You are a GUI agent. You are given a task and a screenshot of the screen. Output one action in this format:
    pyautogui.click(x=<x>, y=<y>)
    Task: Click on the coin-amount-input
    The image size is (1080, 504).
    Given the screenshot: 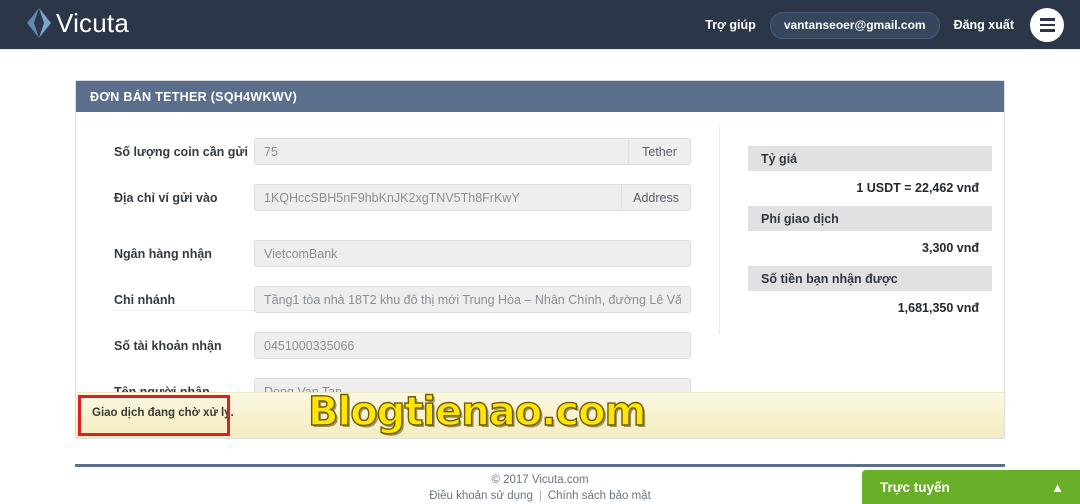 What is the action you would take?
    pyautogui.click(x=441, y=151)
    